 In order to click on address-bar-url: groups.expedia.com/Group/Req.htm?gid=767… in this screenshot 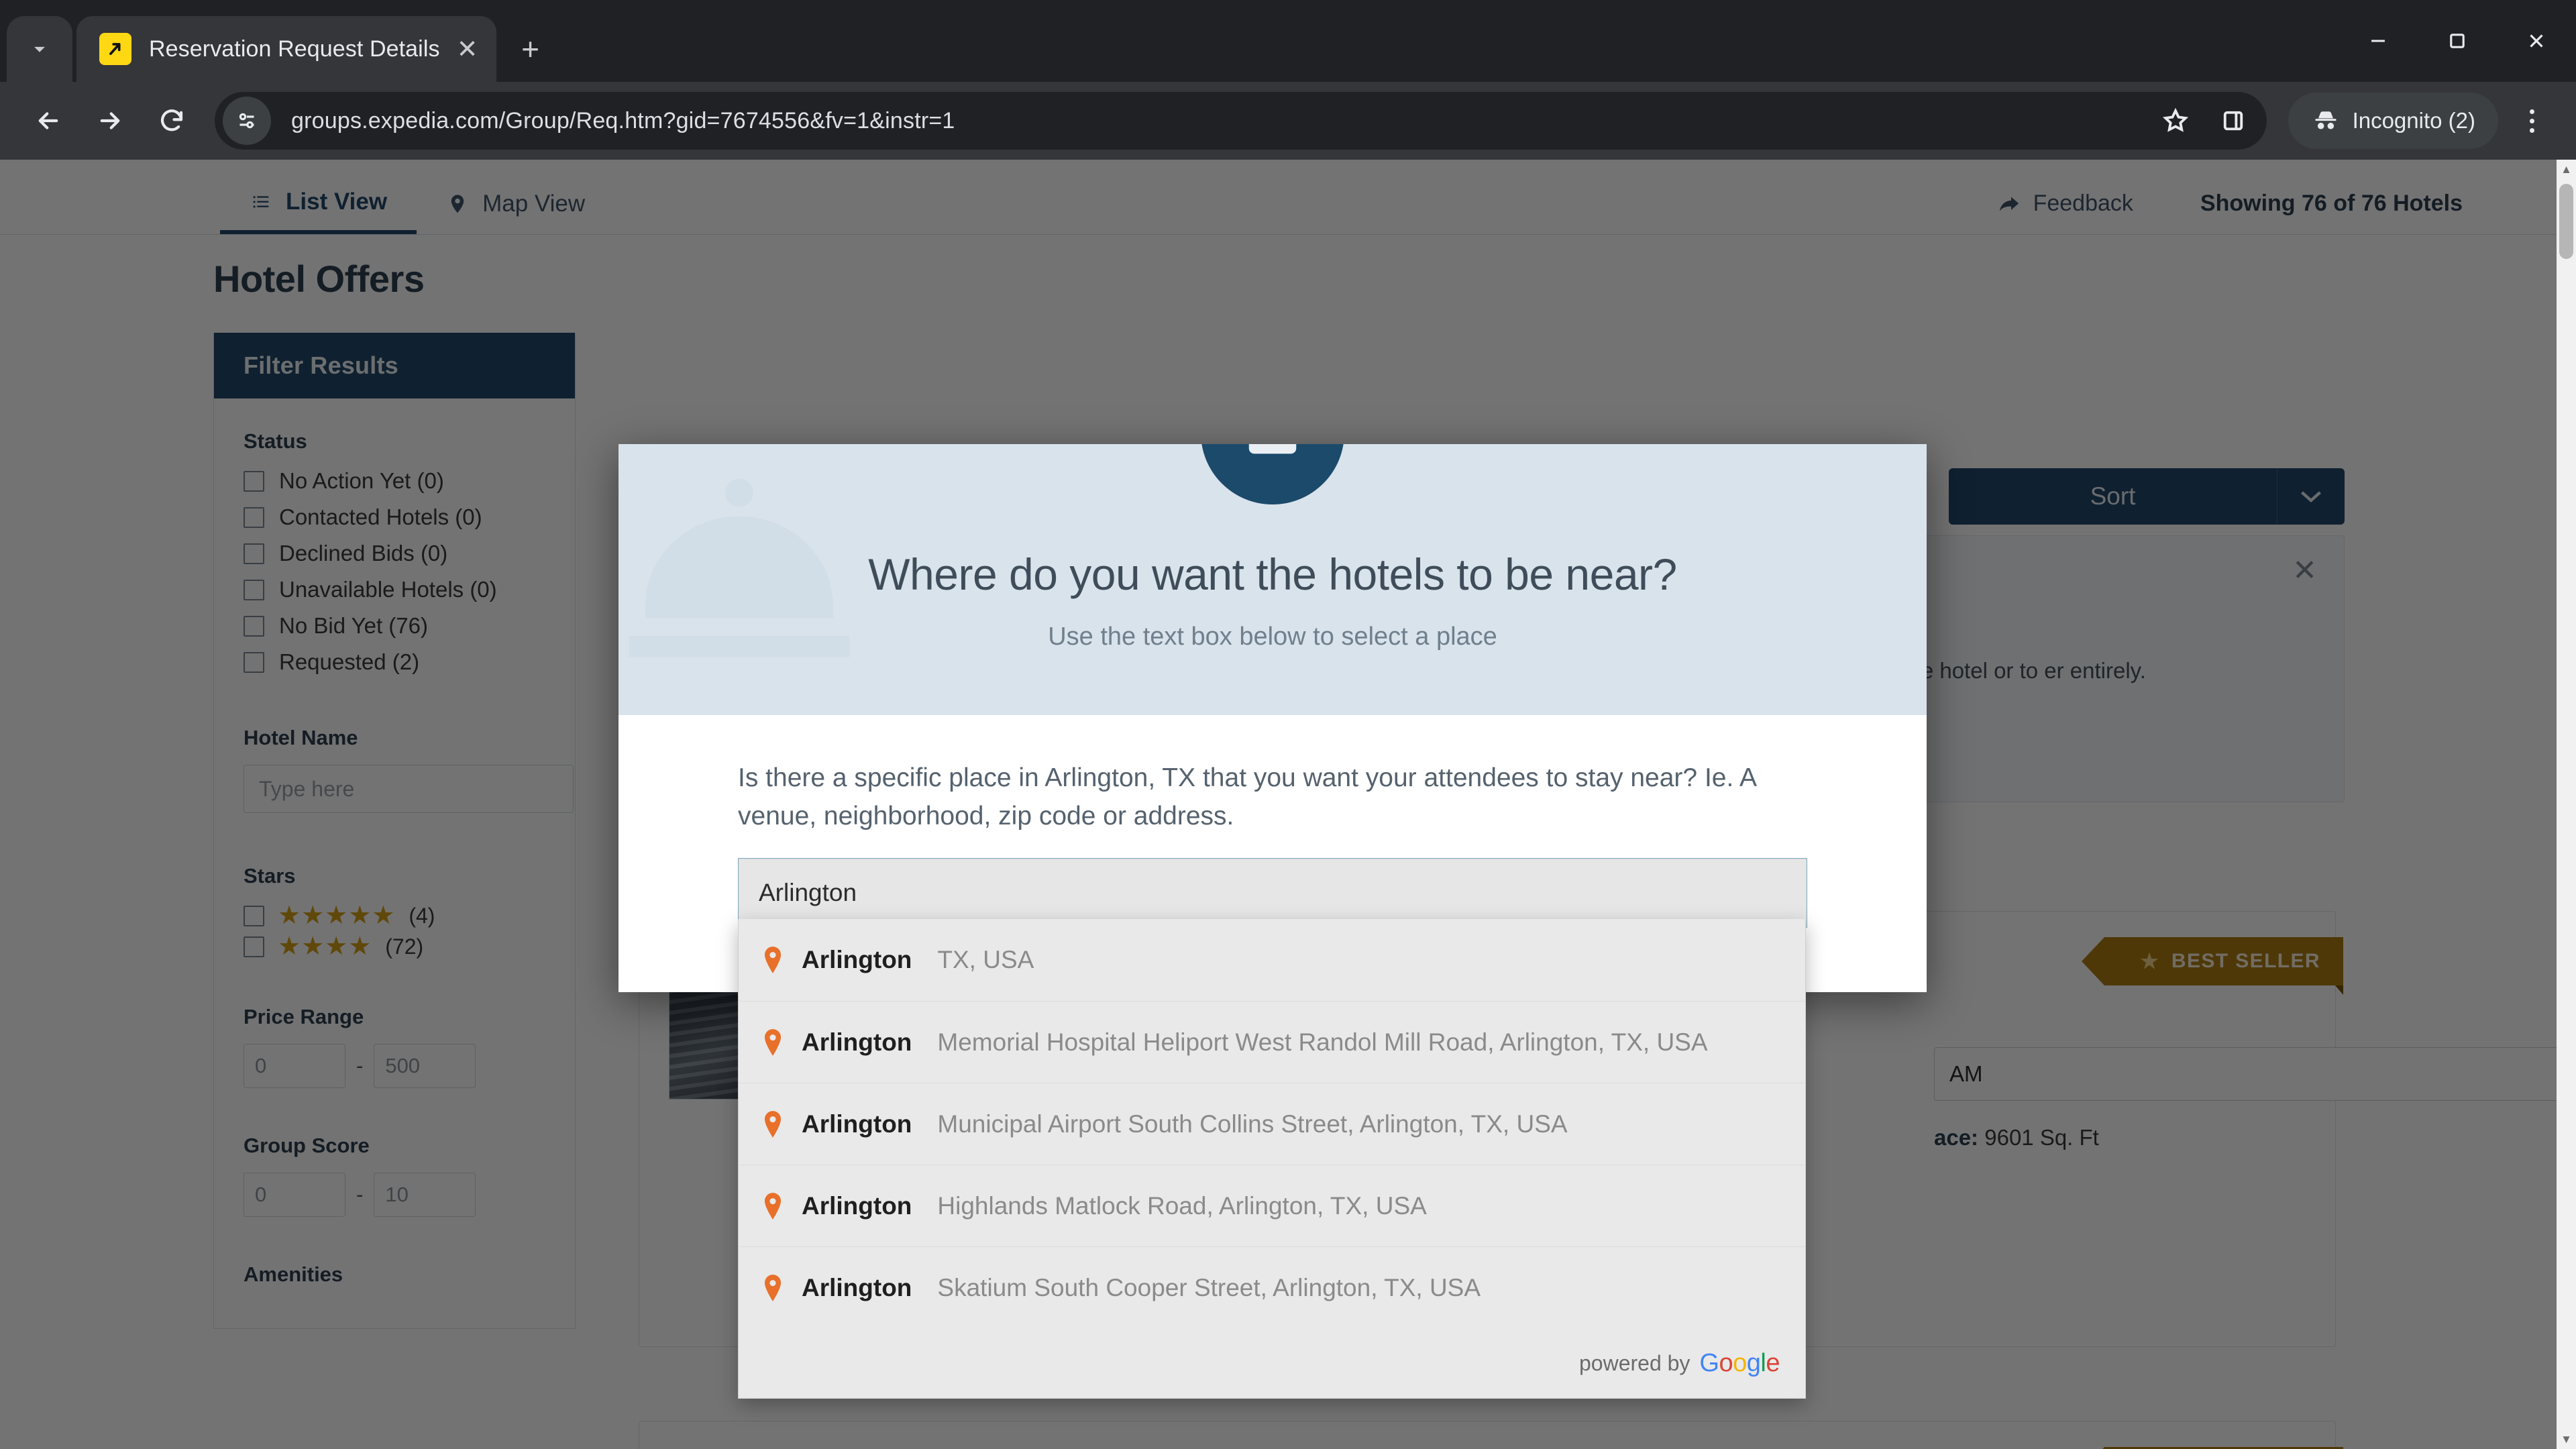, I will do `click(623, 120)`.